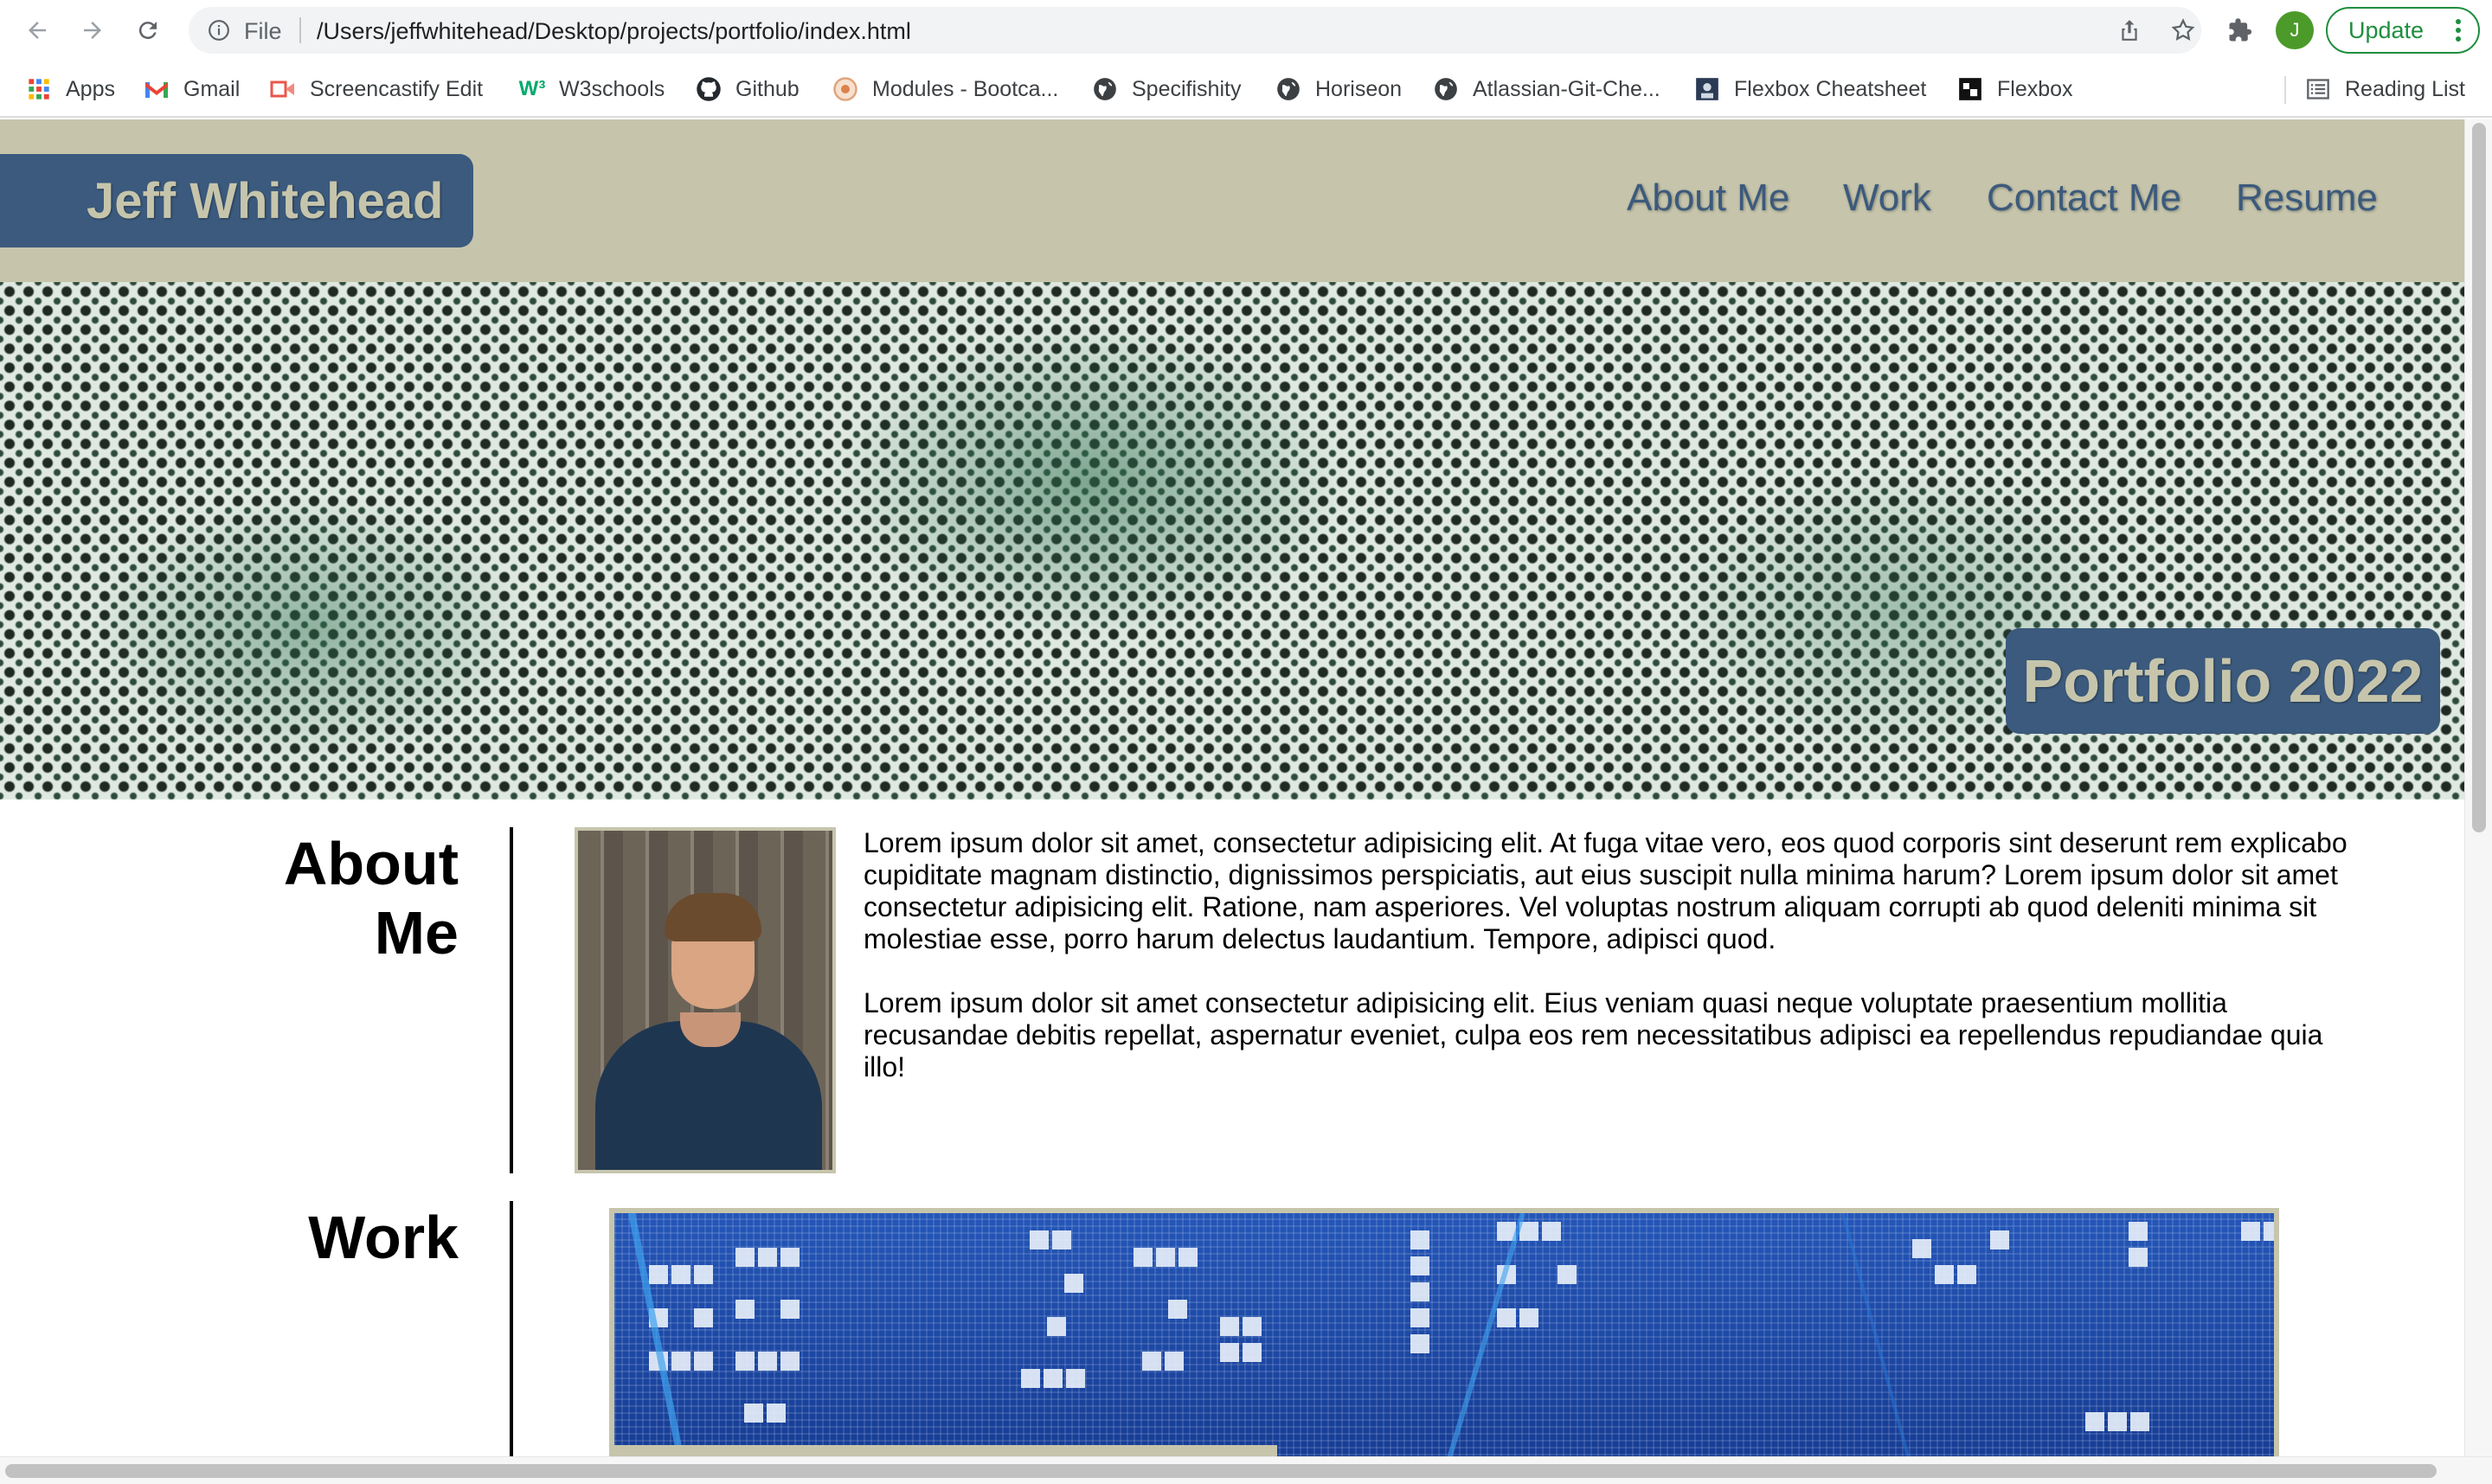 This screenshot has width=2492, height=1484. Describe the element at coordinates (1359, 89) in the screenshot. I see `bookmark-label: Horiseon` at that location.